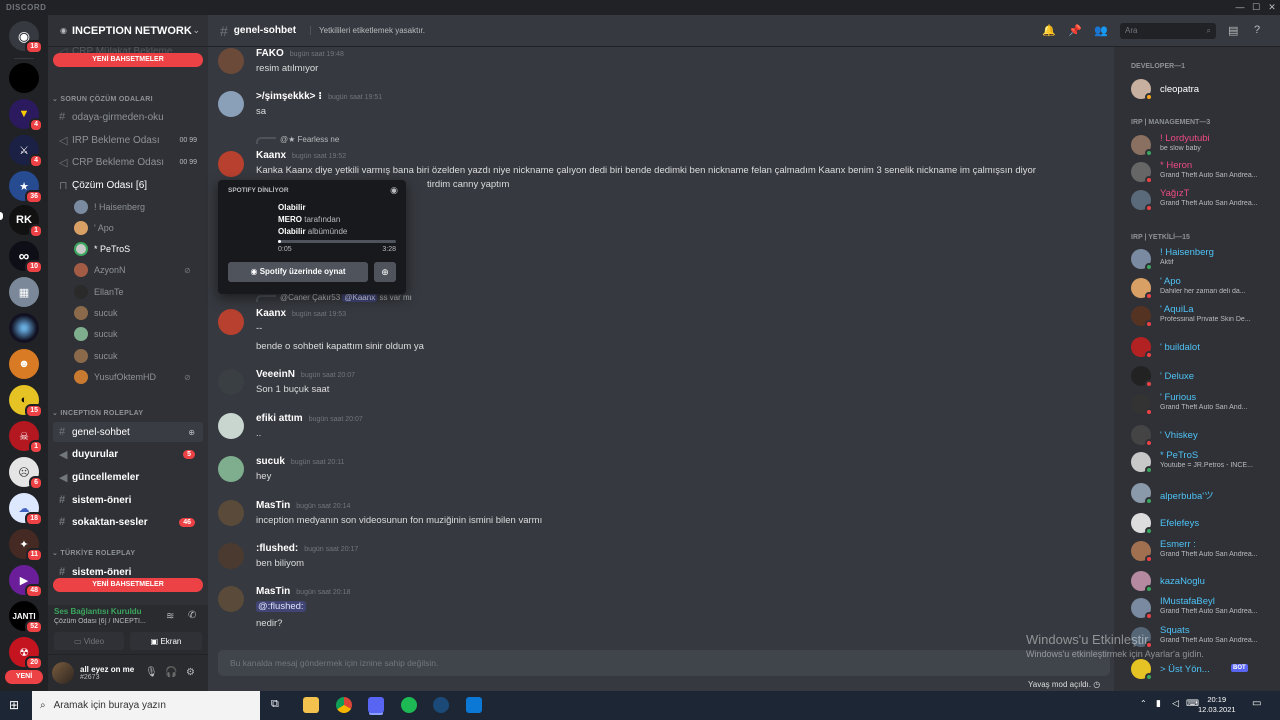 The width and height of the screenshot is (1280, 720). I want to click on reply-preview: @★ Fearless ne, so click(297, 139).